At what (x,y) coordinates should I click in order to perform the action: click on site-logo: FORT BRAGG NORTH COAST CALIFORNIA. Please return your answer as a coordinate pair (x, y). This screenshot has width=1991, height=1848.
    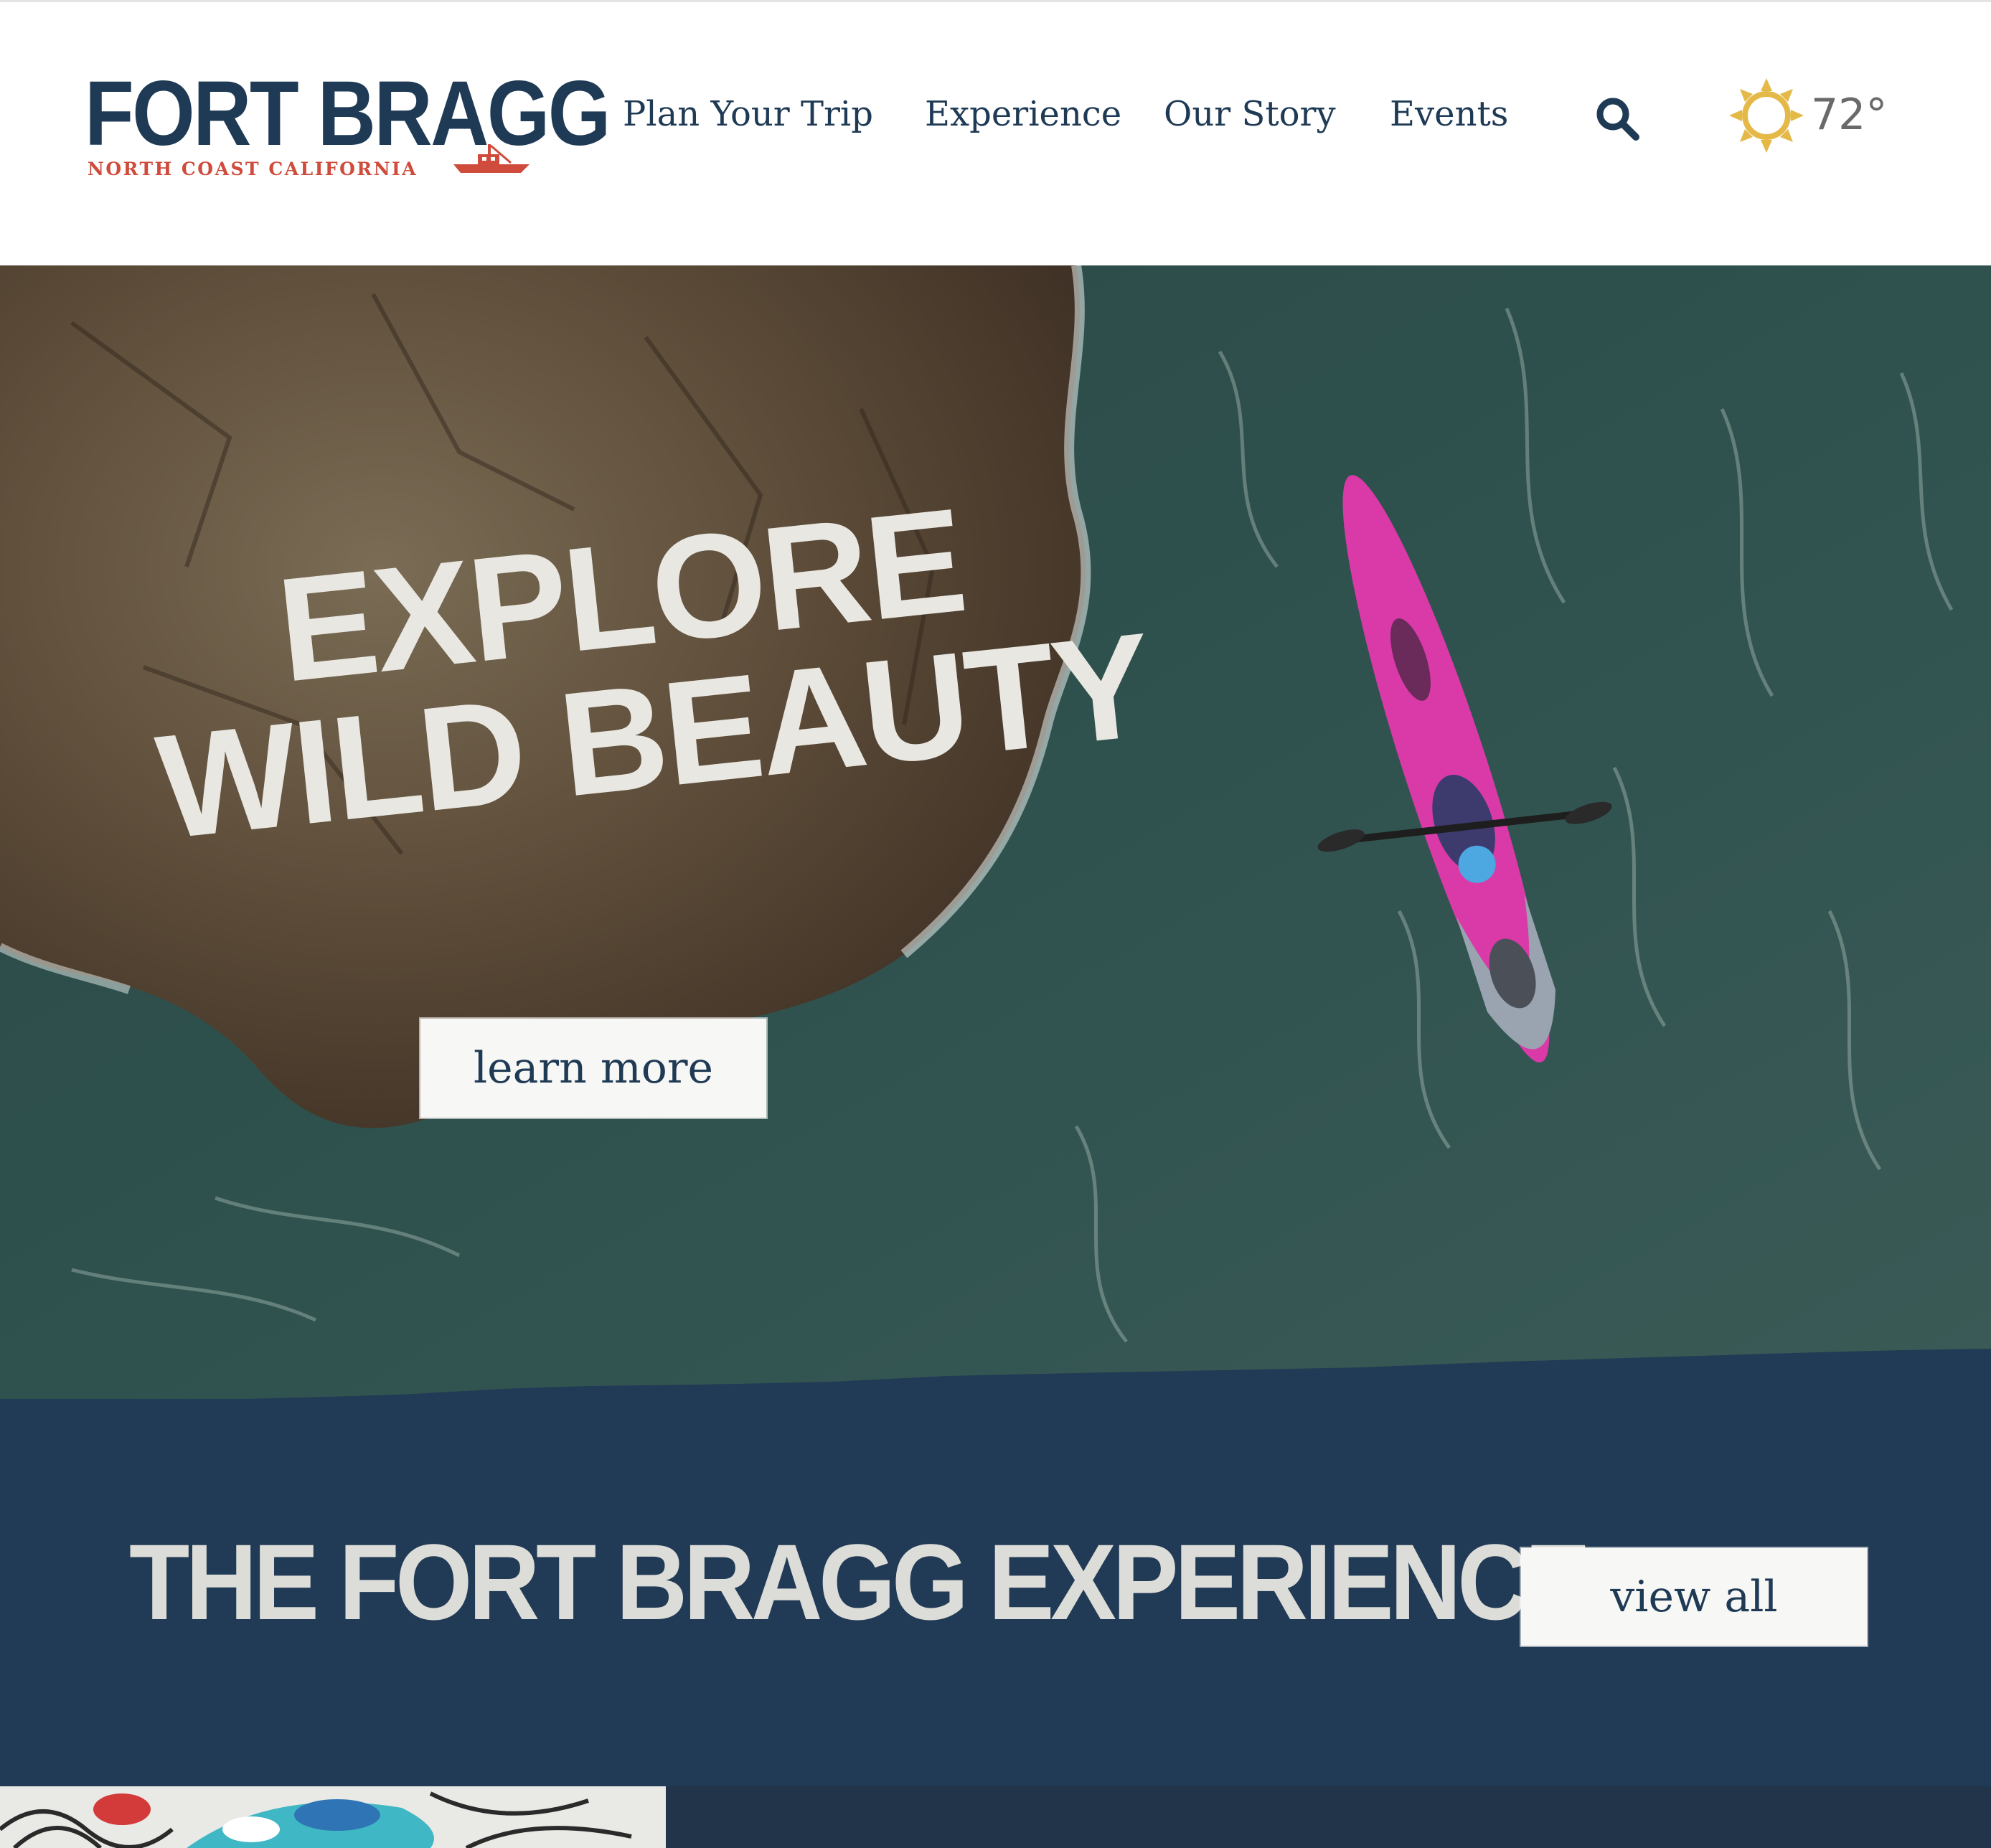
    Looking at the image, I should click on (348, 125).